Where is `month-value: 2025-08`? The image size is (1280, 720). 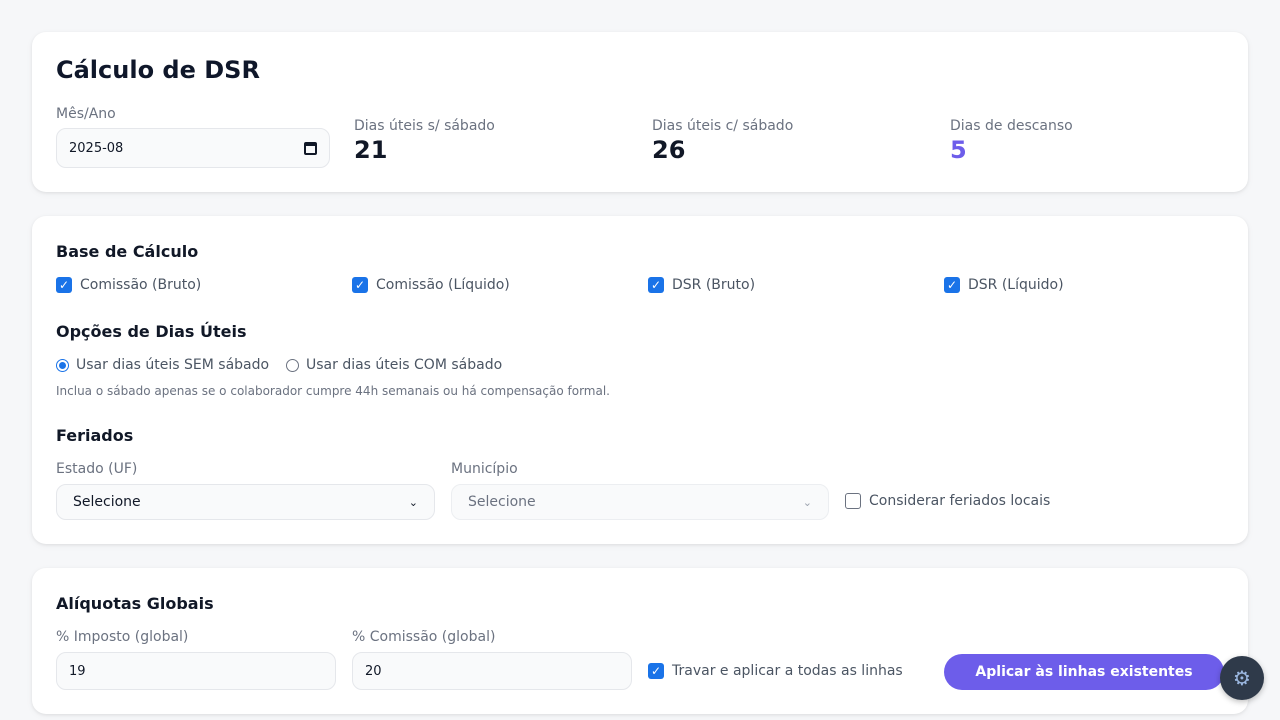
month-value: 2025-08 is located at coordinates (96, 148).